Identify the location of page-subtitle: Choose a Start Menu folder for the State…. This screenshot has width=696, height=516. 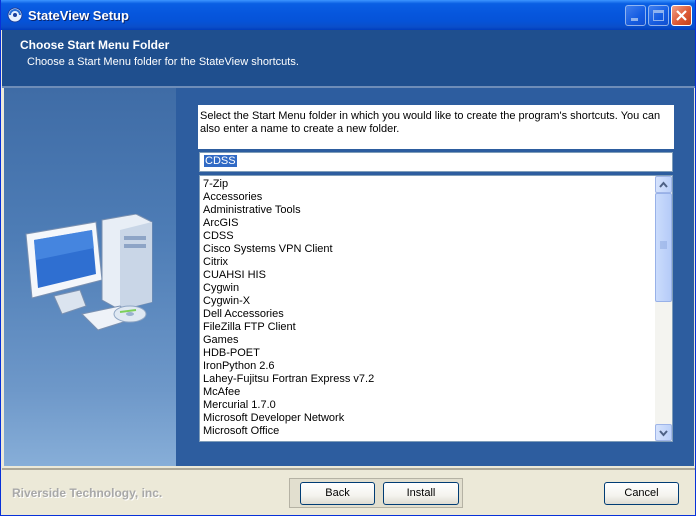
(163, 62).